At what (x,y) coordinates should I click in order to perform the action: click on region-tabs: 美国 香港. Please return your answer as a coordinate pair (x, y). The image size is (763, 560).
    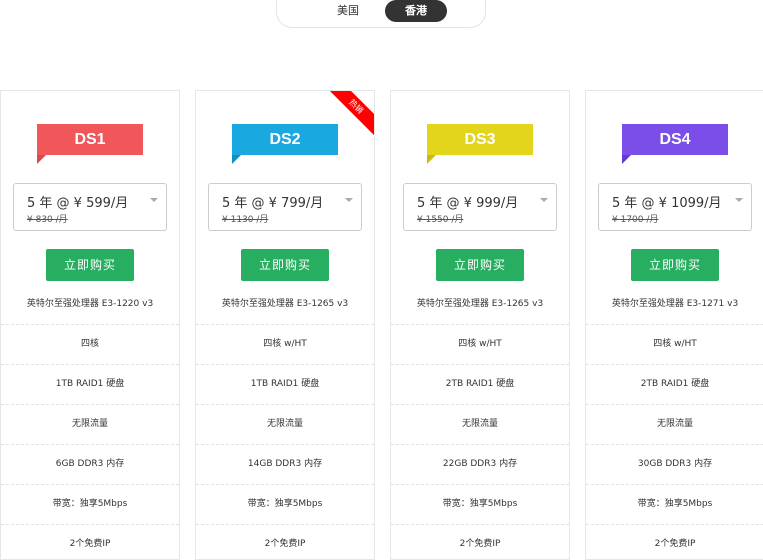
    Looking at the image, I should click on (381, 14).